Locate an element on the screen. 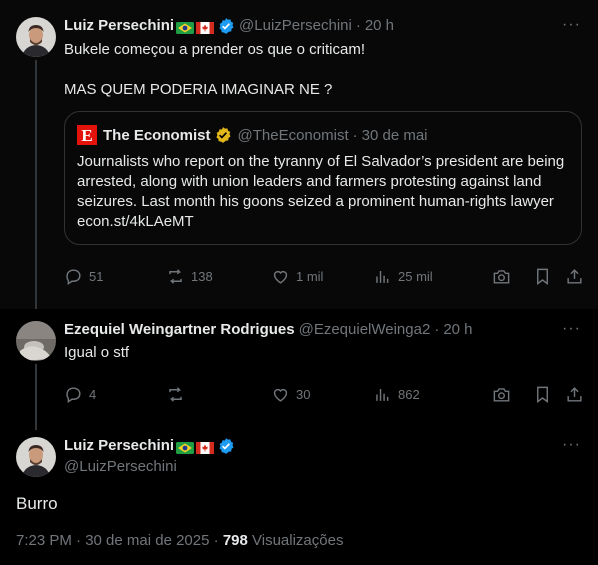 The image size is (598, 565). views-button: 862 is located at coordinates (396, 394).